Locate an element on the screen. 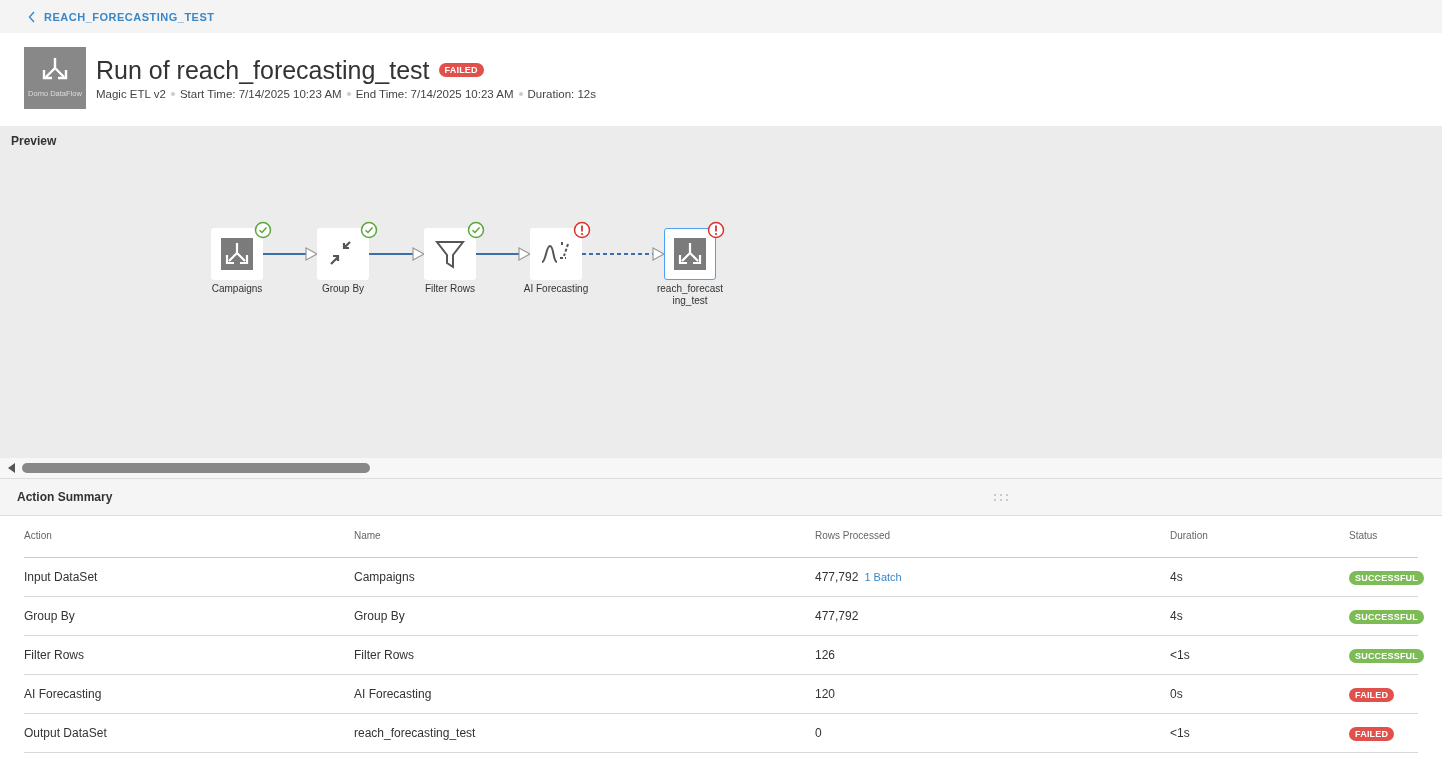 This screenshot has width=1442, height=763. node-label: Group By is located at coordinates (343, 289).